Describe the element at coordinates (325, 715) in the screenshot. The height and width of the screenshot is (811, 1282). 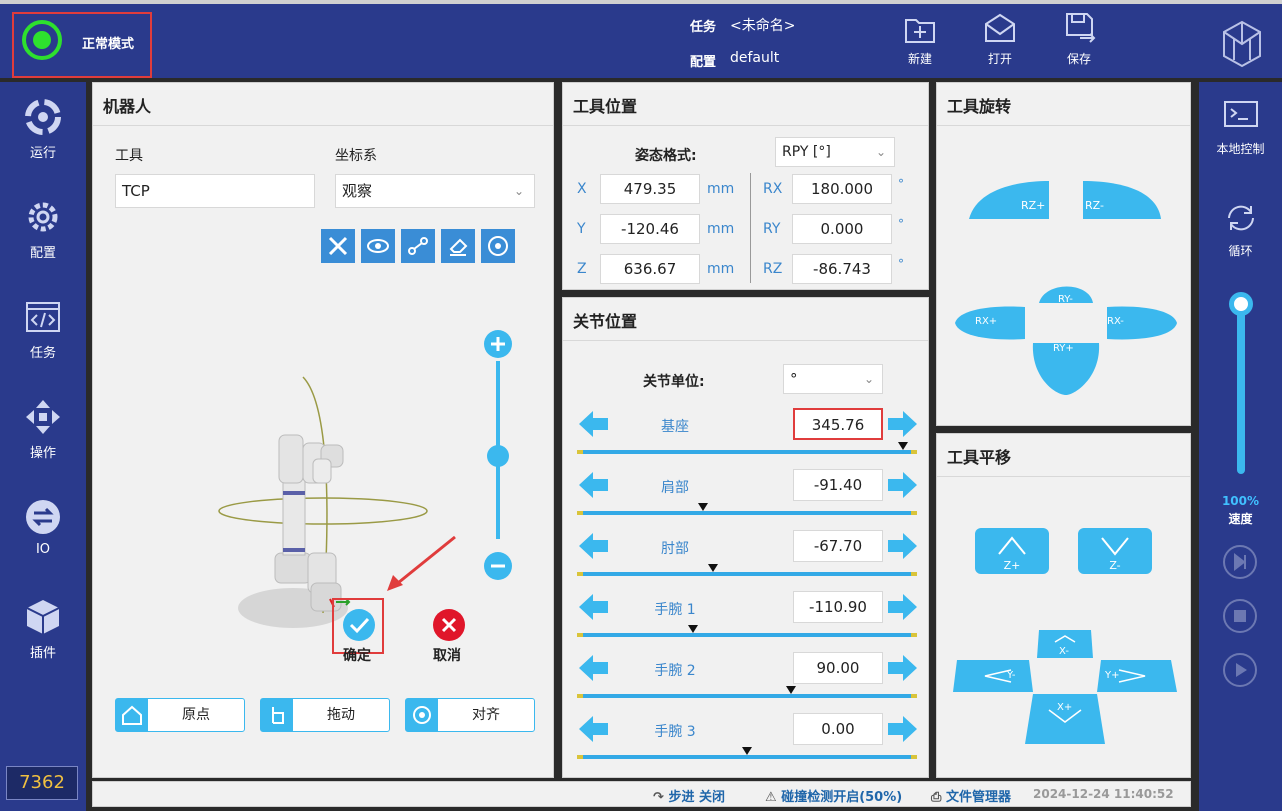
I see `drag-button: 拖动` at that location.